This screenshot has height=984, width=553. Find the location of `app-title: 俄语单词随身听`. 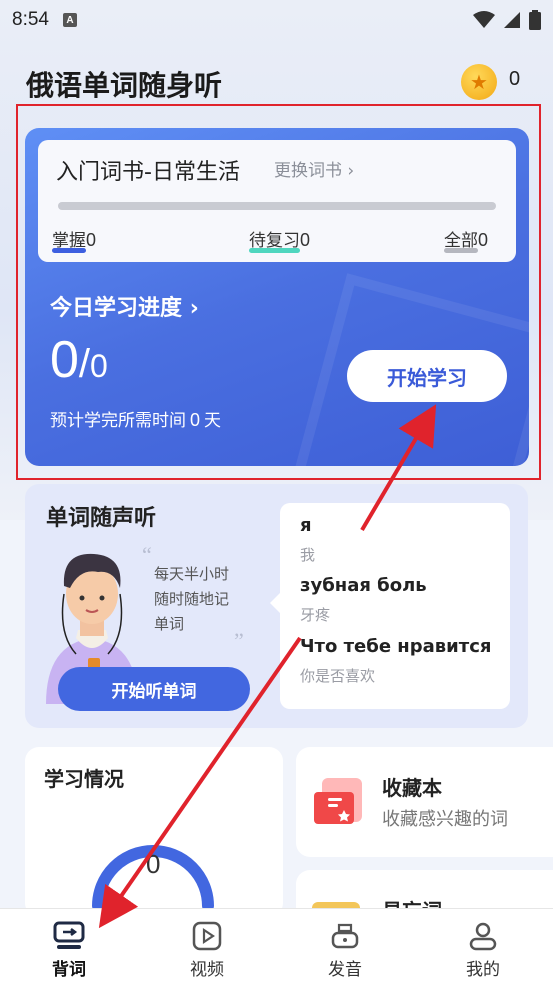

app-title: 俄语单词随身听 is located at coordinates (124, 85).